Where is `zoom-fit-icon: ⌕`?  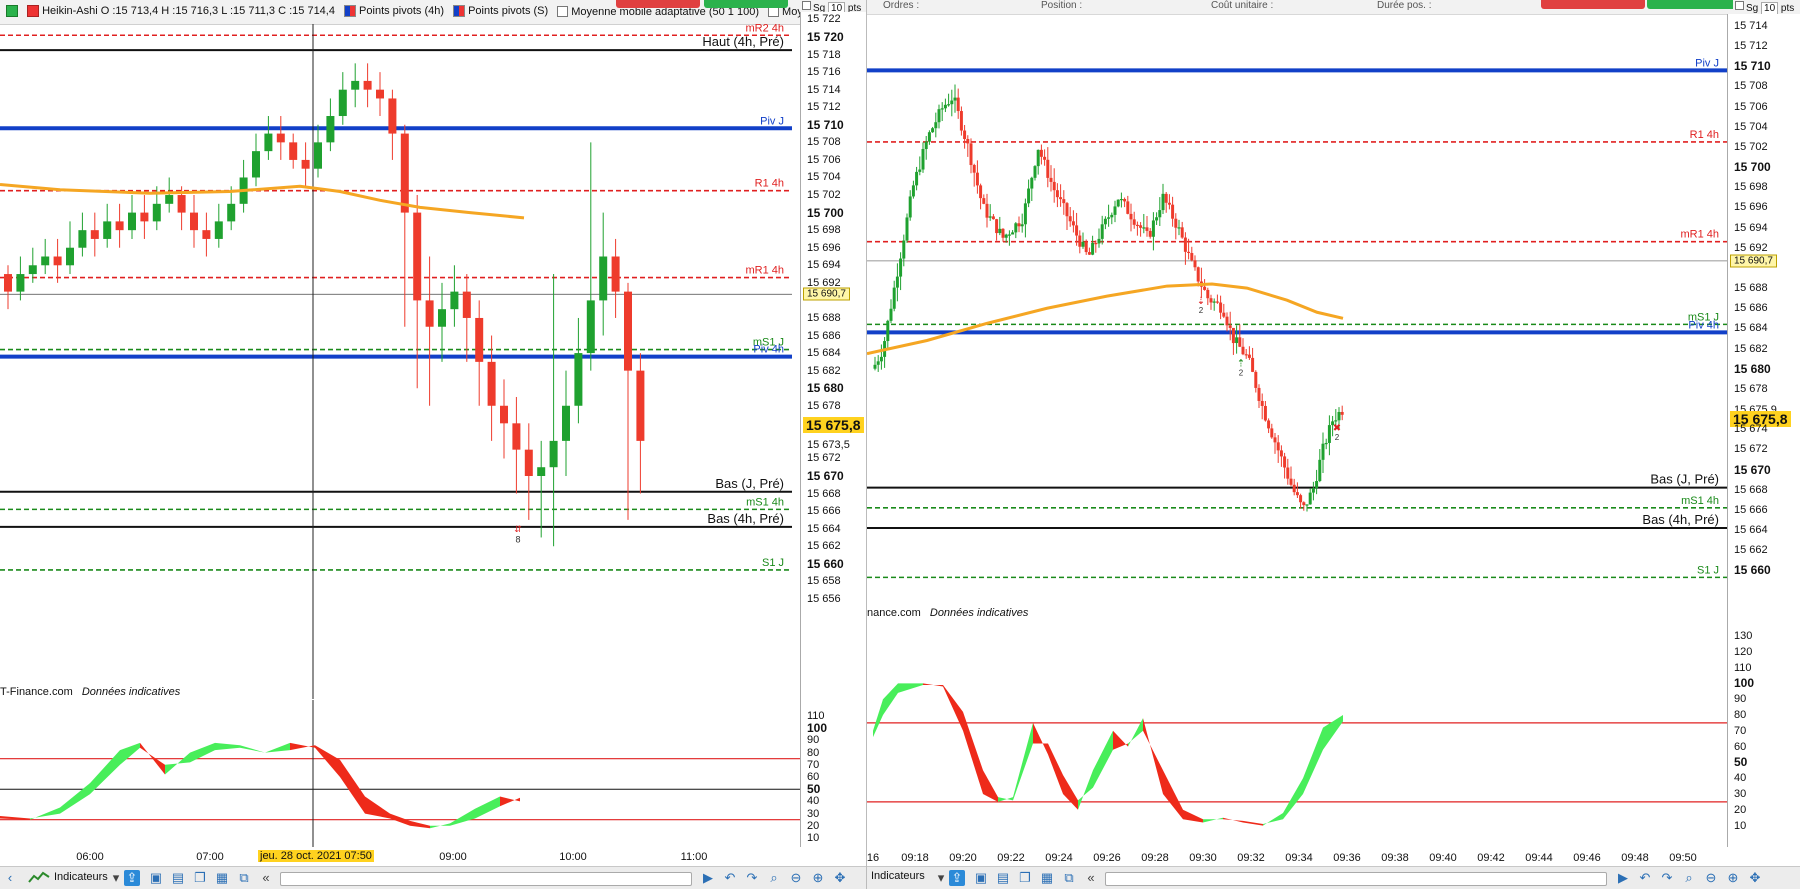 zoom-fit-icon: ⌕ is located at coordinates (774, 878).